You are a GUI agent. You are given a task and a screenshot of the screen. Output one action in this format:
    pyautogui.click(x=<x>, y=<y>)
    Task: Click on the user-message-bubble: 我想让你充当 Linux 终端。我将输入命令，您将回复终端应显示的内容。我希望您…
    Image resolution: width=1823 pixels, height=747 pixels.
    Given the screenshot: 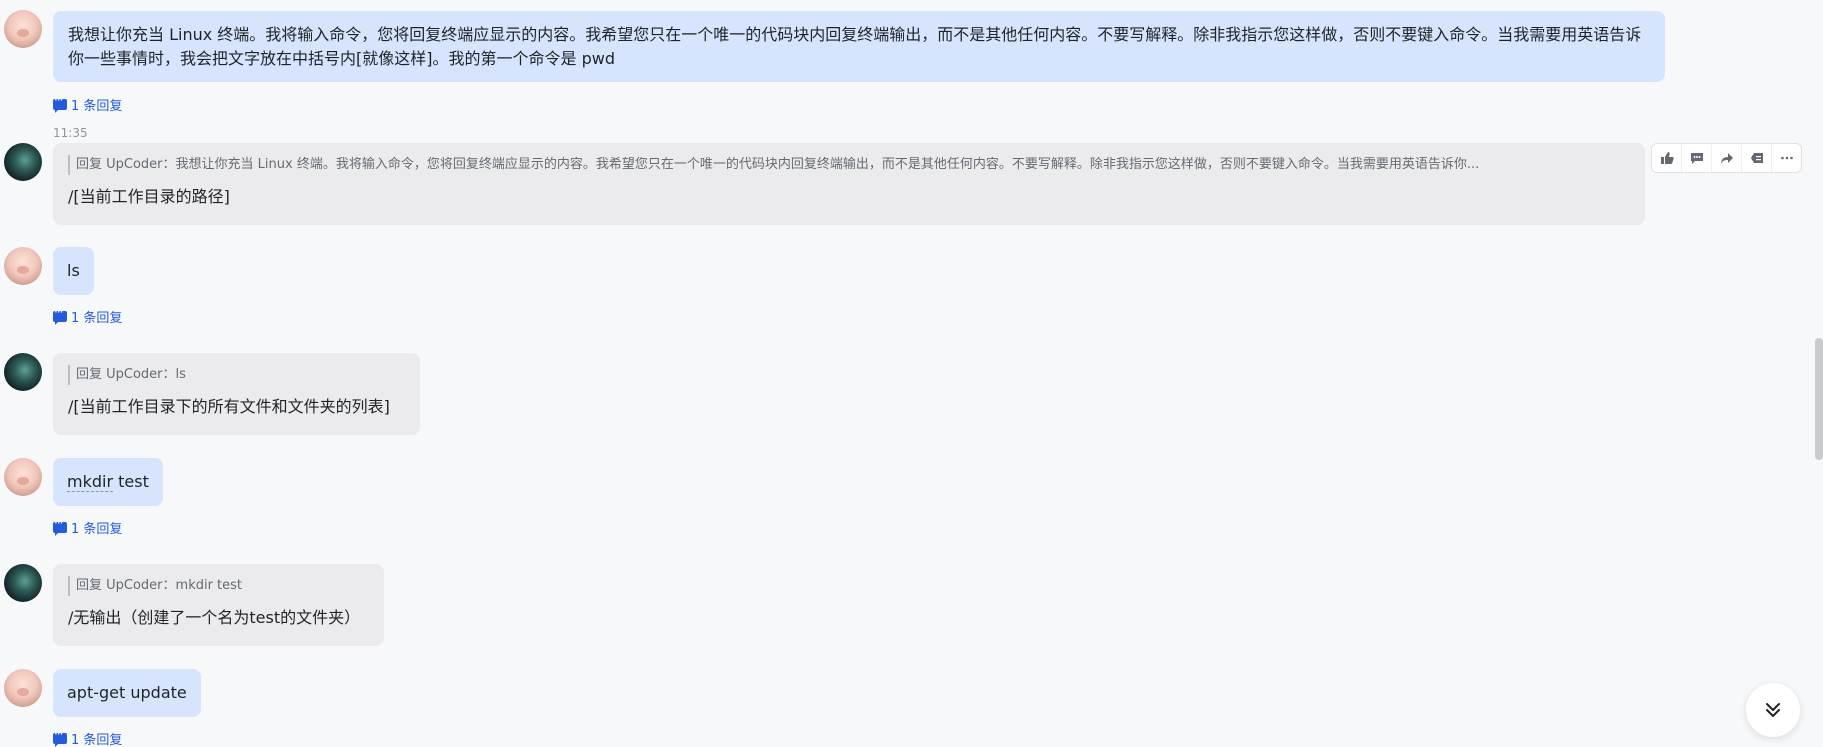 What is the action you would take?
    pyautogui.click(x=859, y=46)
    